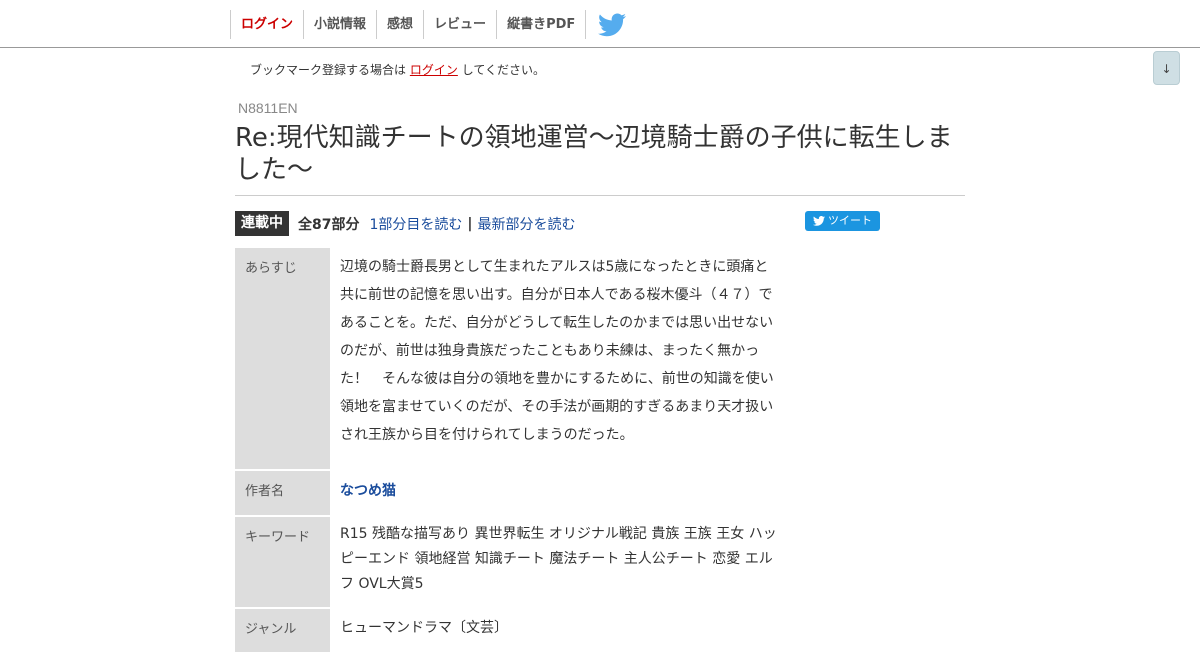  Describe the element at coordinates (368, 491) in the screenshot. I see `author-link: なつめ猫` at that location.